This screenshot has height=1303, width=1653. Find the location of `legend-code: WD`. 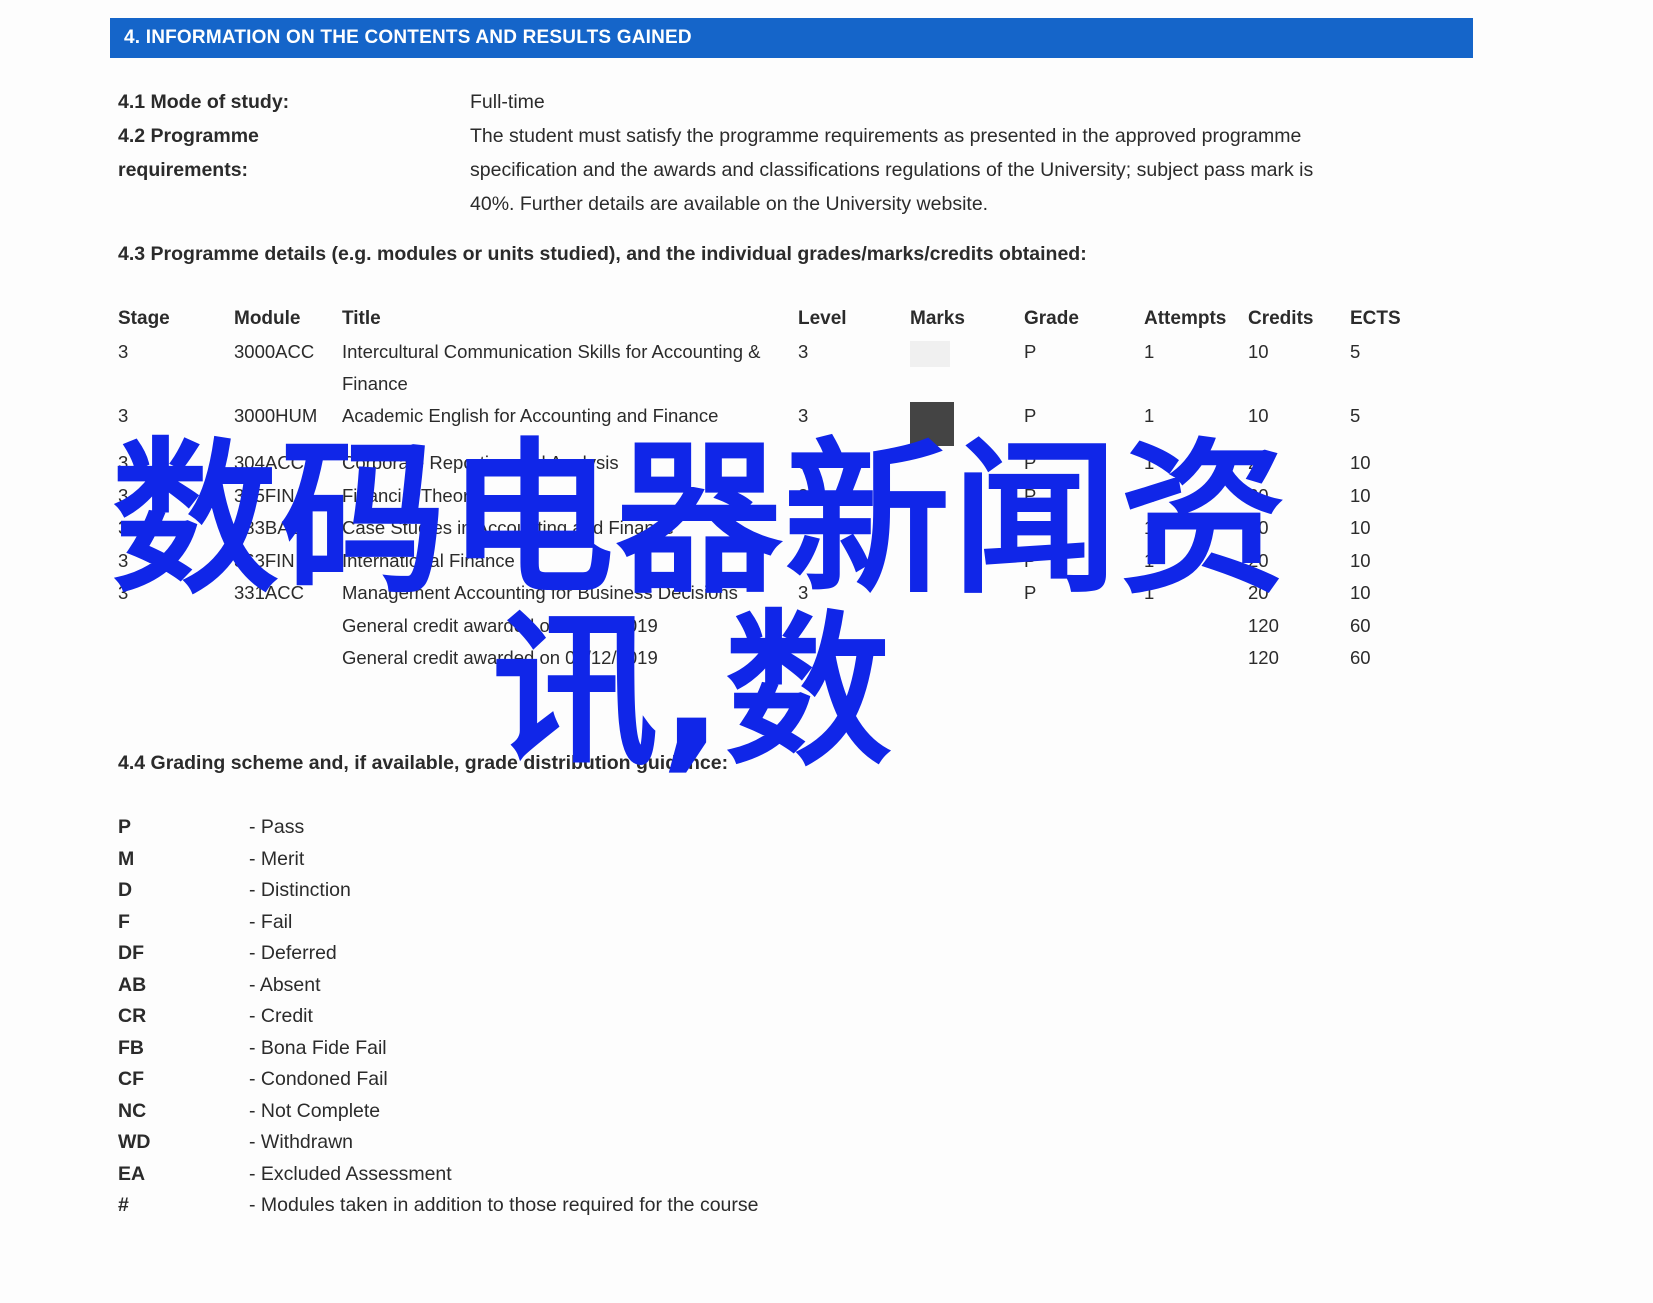

legend-code: WD is located at coordinates (134, 1142).